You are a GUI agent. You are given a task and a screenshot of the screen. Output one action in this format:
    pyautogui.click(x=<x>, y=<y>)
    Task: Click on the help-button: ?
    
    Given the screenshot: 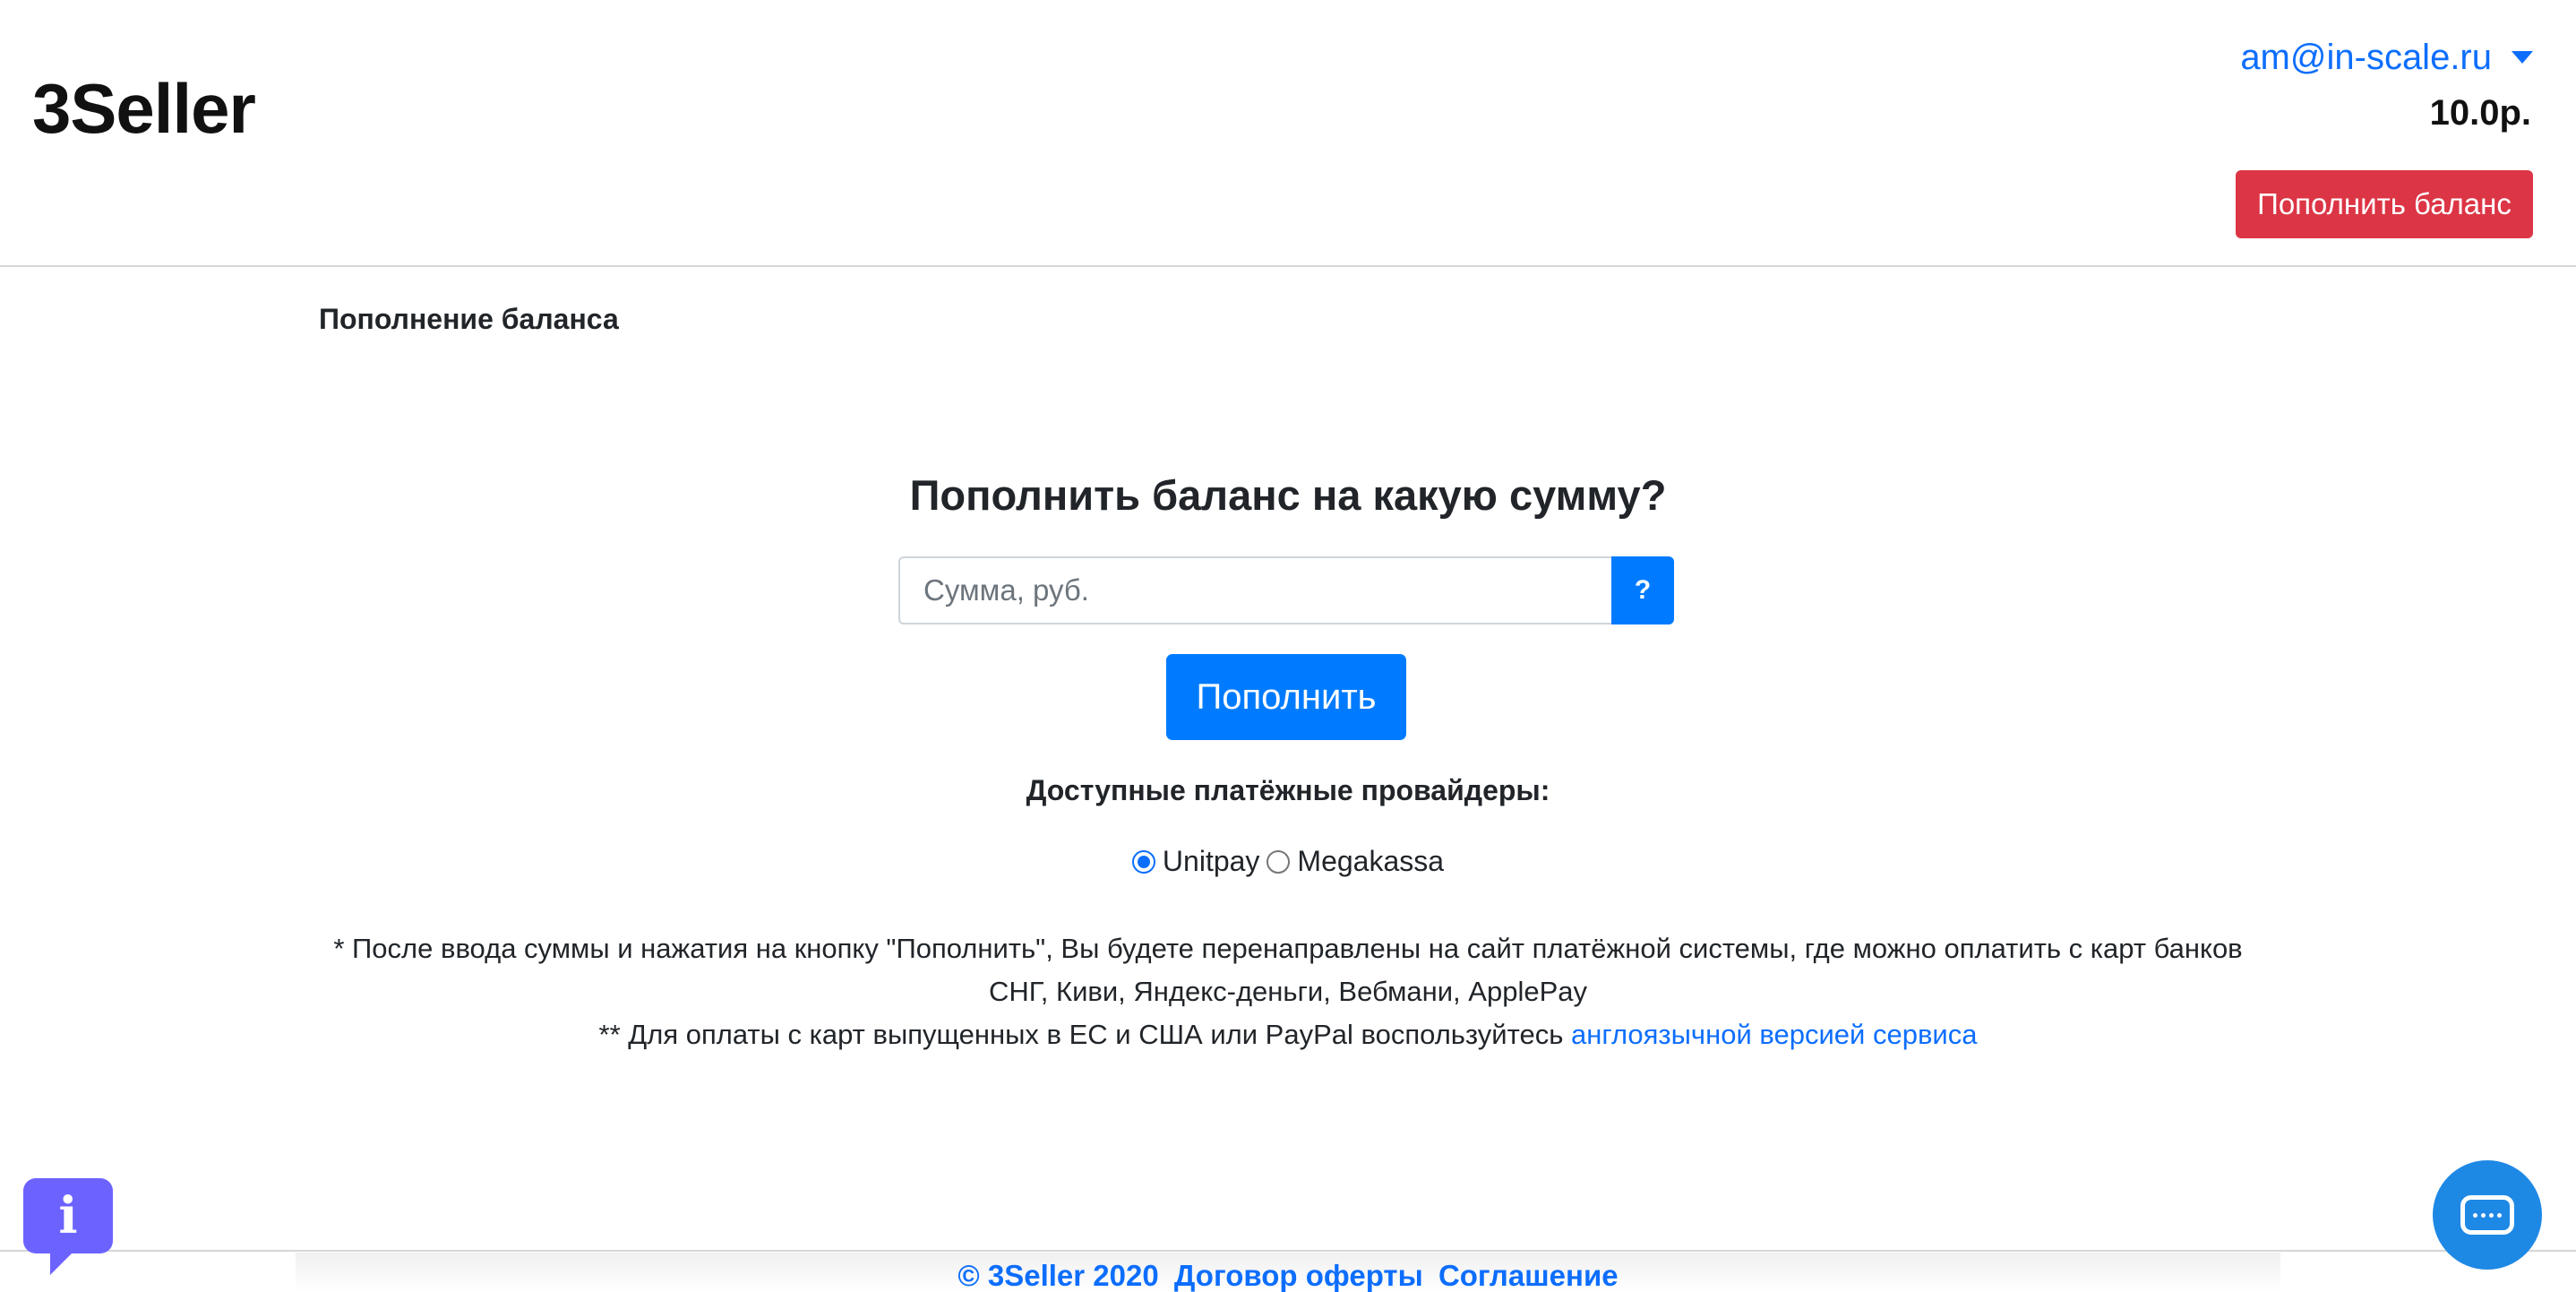 What is the action you would take?
    pyautogui.click(x=1642, y=590)
    